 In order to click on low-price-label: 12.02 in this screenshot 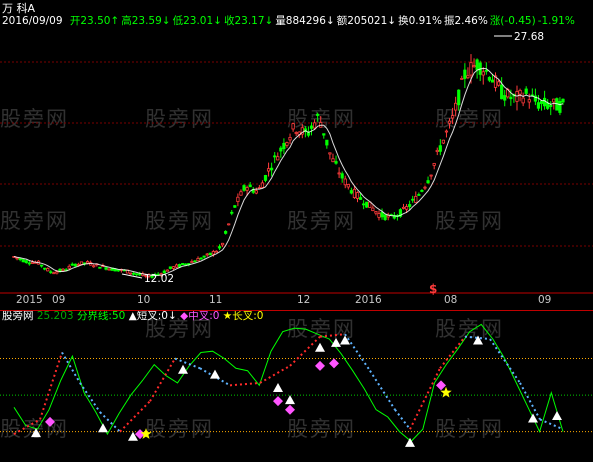, I will do `click(159, 279)`.